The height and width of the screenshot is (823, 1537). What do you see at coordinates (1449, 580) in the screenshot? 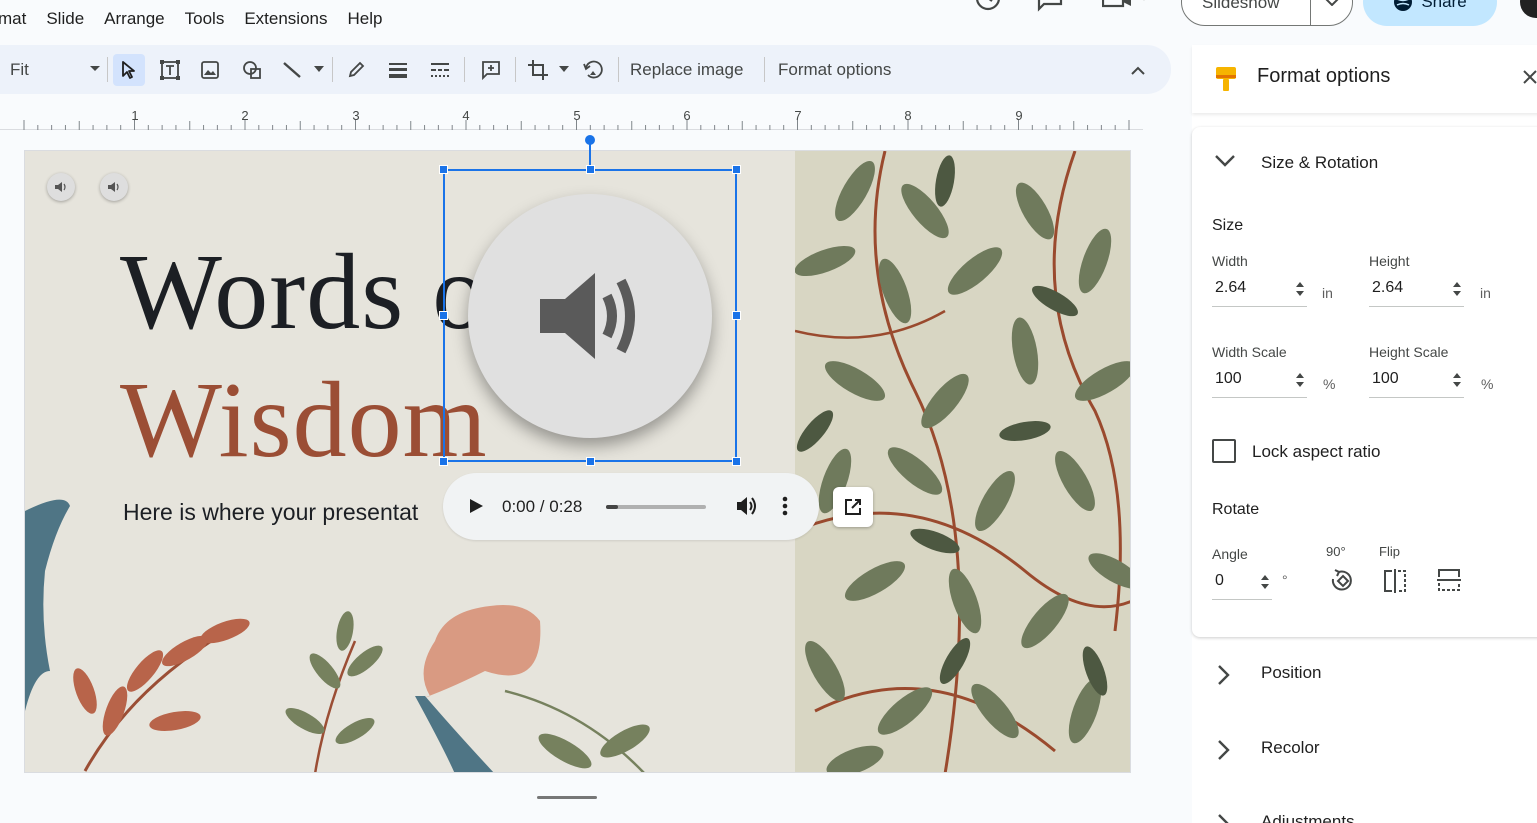
I see `flip-vertical-icon` at bounding box center [1449, 580].